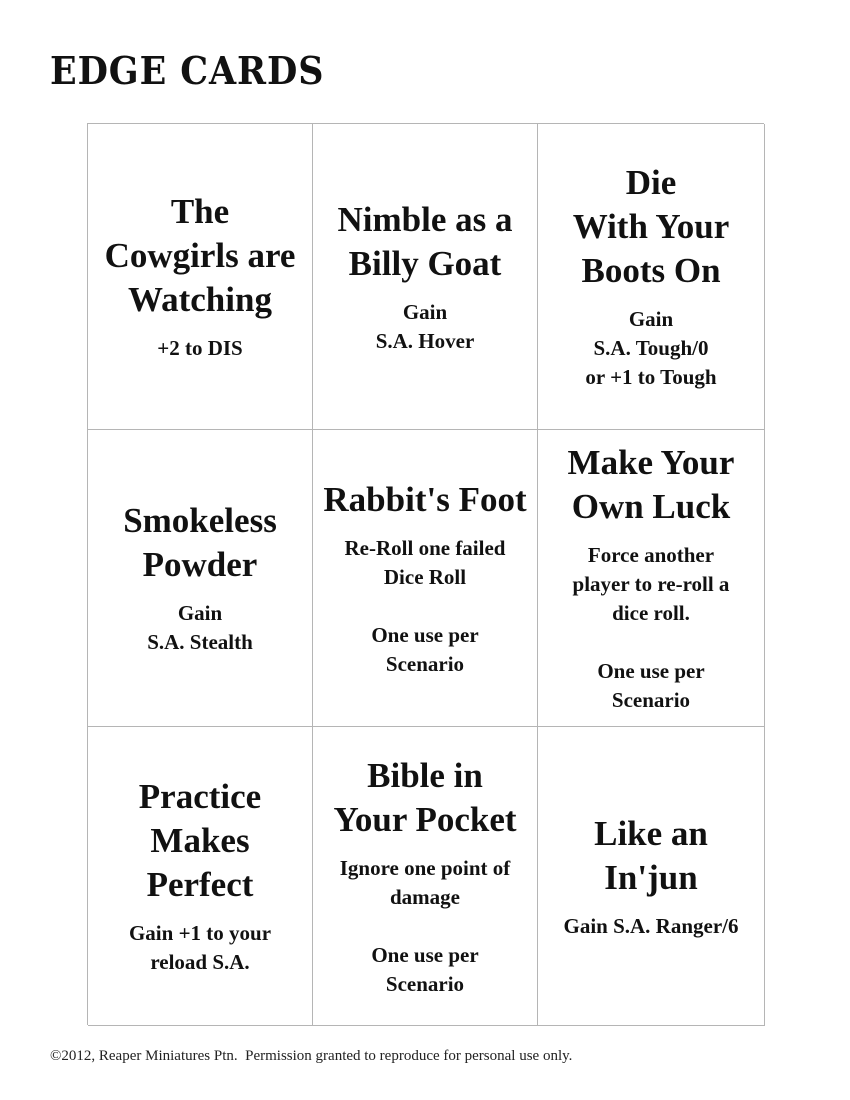 The height and width of the screenshot is (1100, 850). Describe the element at coordinates (200, 840) in the screenshot. I see `card-title: Practice Makes Perfect` at that location.